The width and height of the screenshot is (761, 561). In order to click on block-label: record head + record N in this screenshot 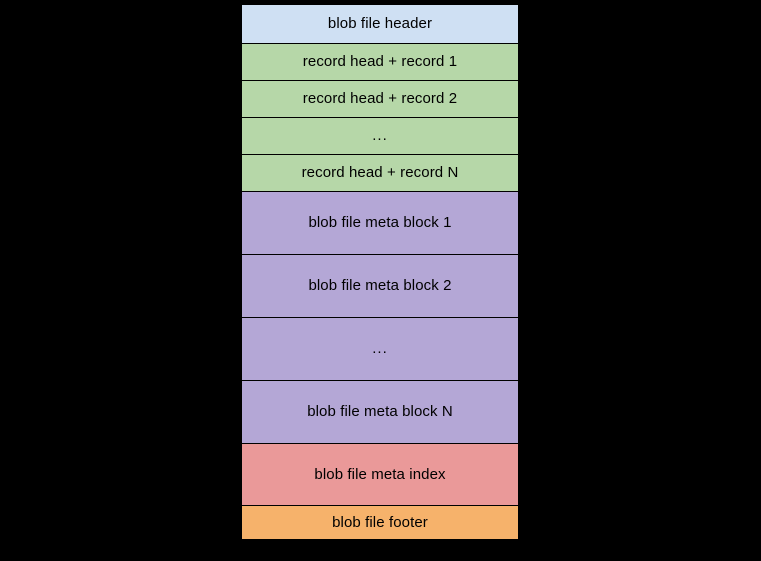, I will do `click(380, 173)`.